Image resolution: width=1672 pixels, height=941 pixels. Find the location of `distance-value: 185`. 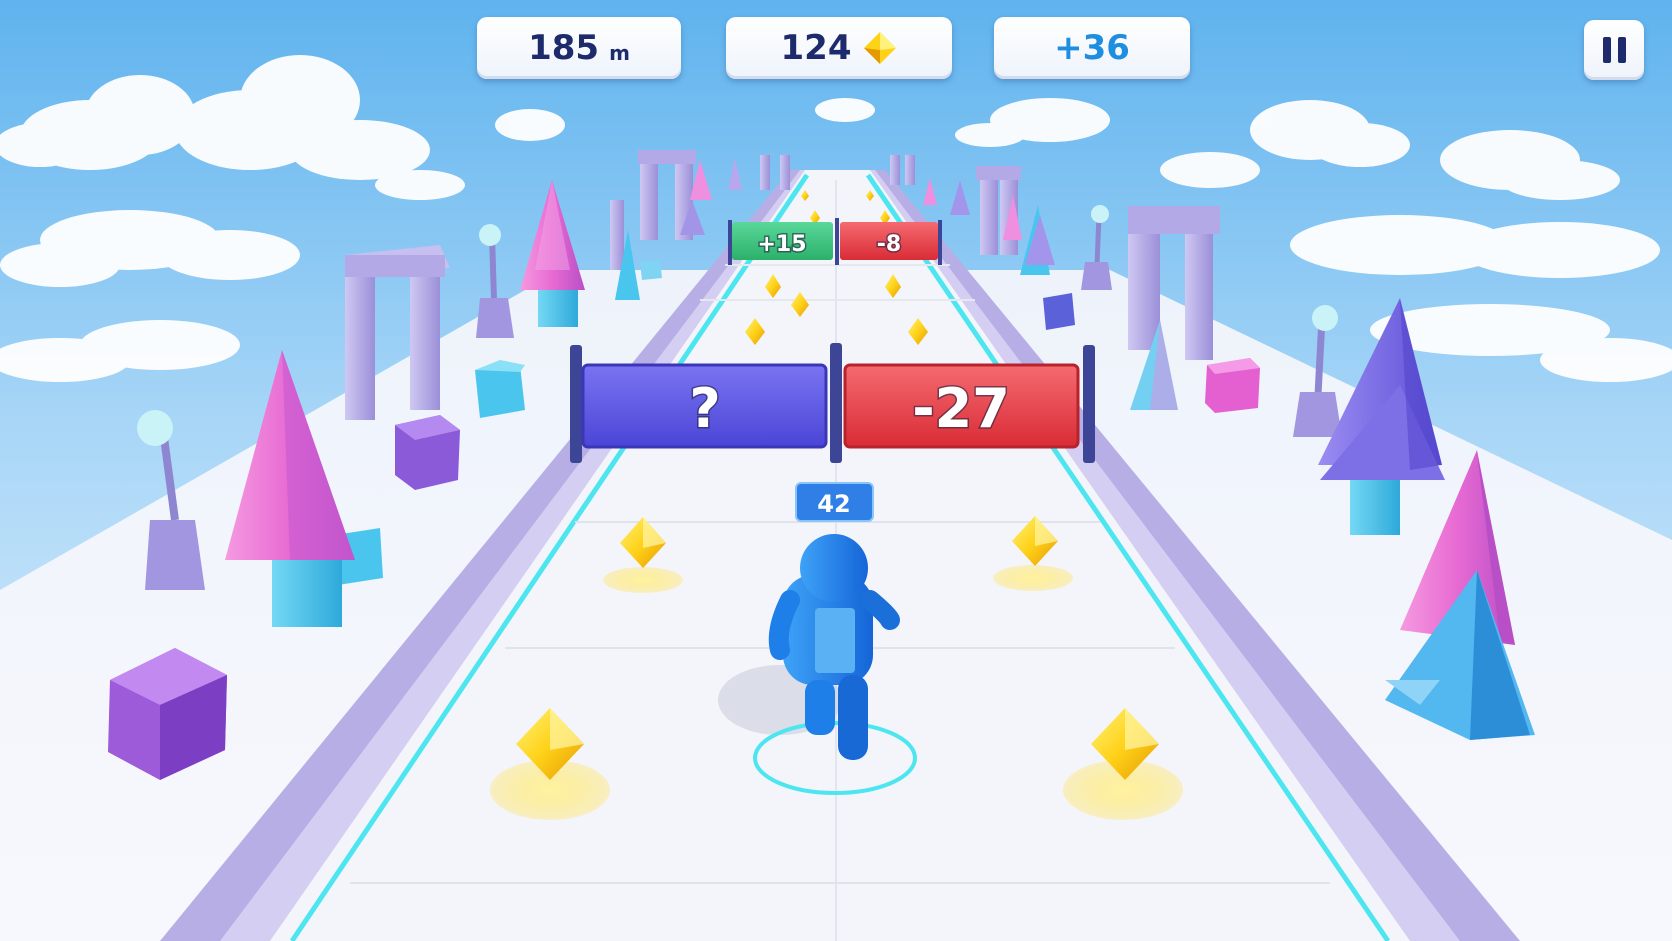

distance-value: 185 is located at coordinates (564, 48).